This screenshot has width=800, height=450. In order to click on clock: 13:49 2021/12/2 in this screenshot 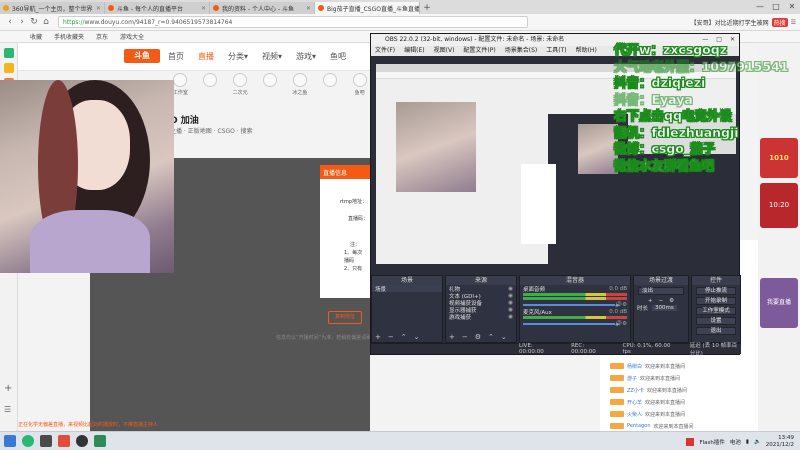, I will do `click(780, 442)`.